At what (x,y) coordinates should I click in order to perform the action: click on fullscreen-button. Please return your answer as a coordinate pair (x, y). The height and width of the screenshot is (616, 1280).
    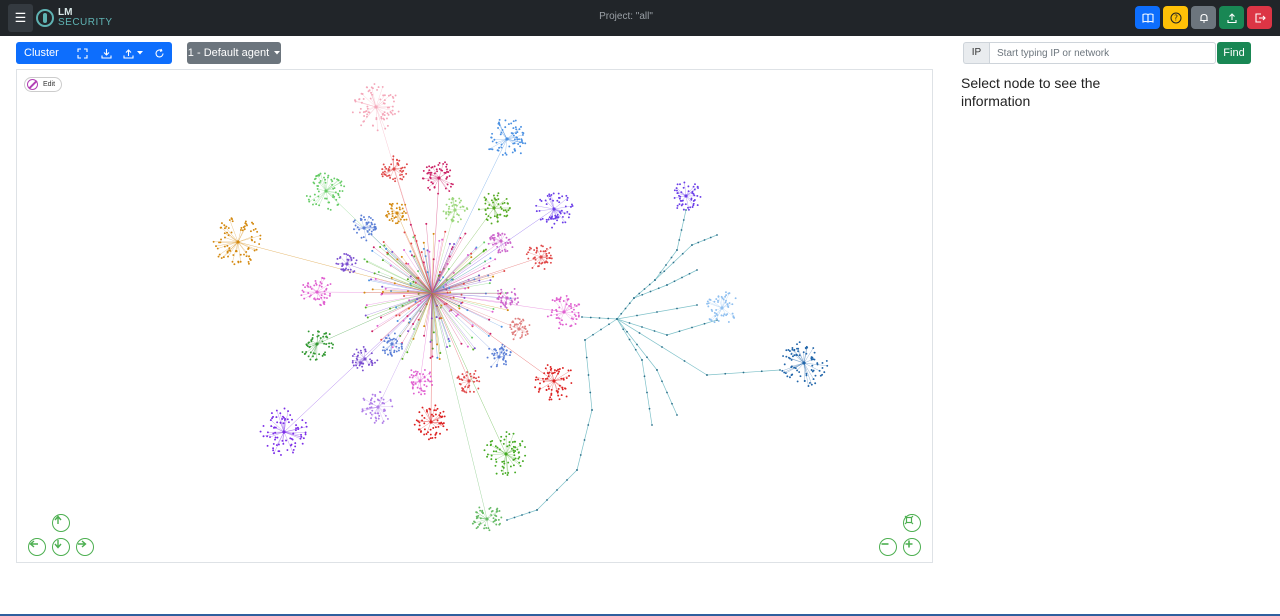
    Looking at the image, I should click on (83, 53).